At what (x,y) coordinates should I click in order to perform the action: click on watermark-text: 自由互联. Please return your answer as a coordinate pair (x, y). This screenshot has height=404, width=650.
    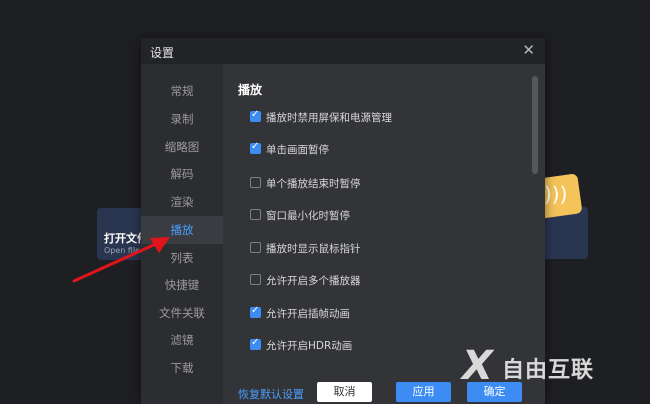
    Looking at the image, I should click on (548, 370).